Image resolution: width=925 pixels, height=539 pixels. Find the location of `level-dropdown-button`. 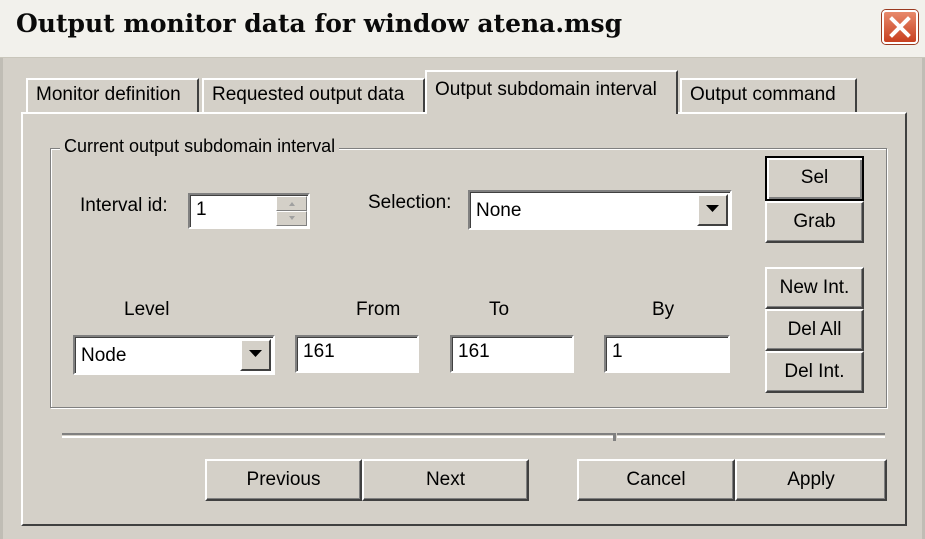

level-dropdown-button is located at coordinates (255, 355).